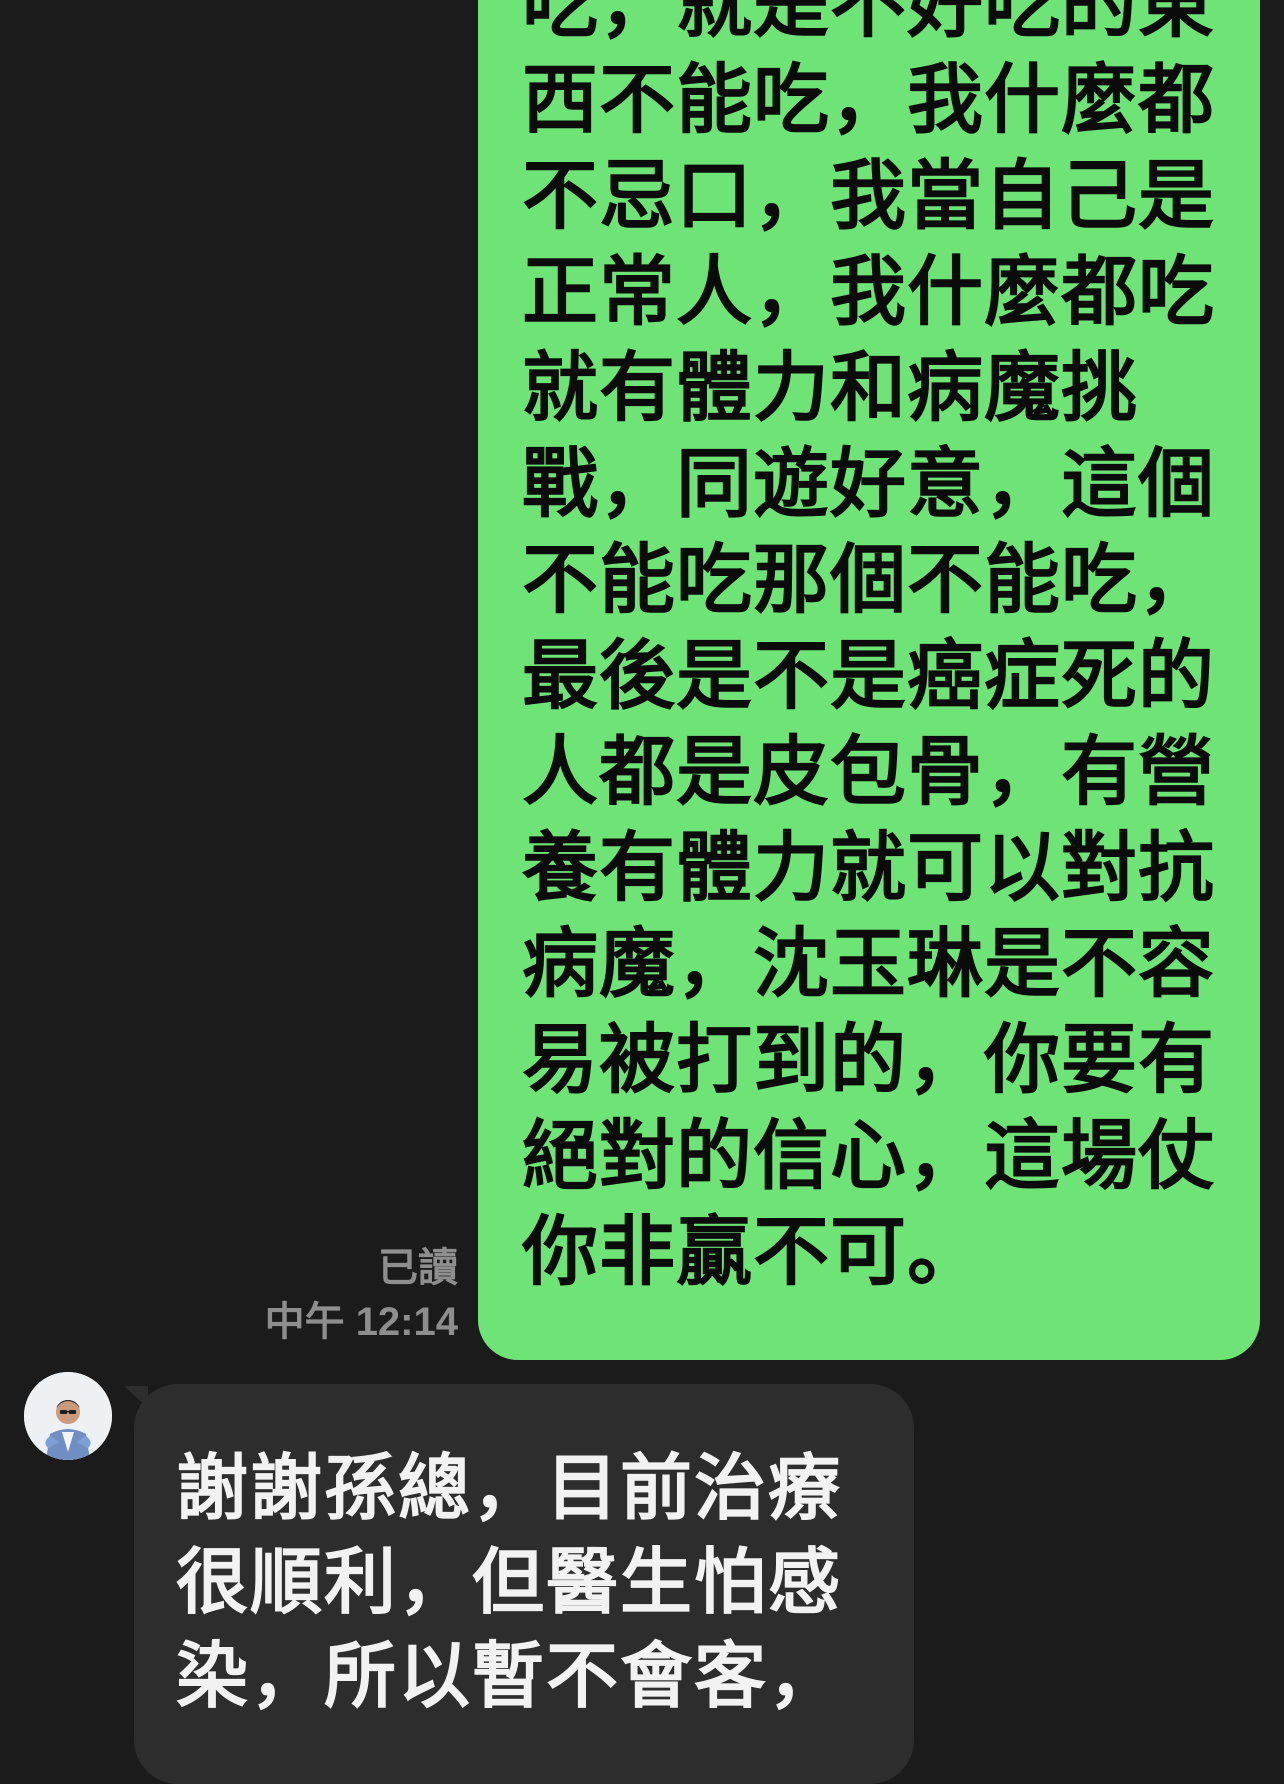  I want to click on received-message-line: 染，所以暫不會客，, so click(509, 1676).